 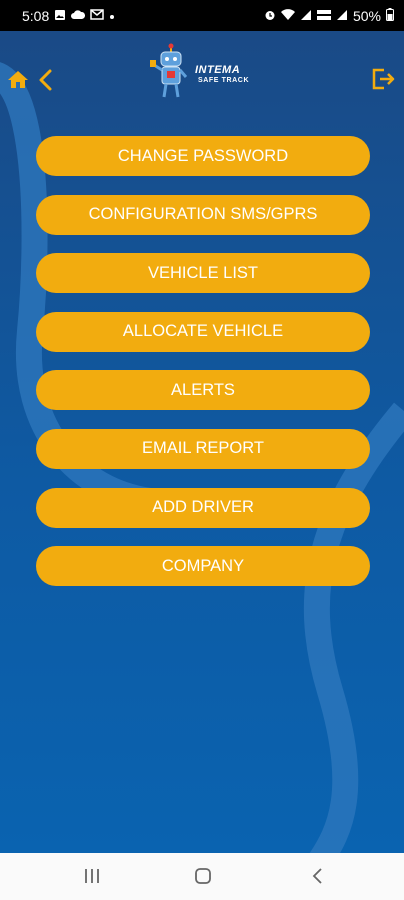 What do you see at coordinates (60, 16) in the screenshot?
I see `photo-icon` at bounding box center [60, 16].